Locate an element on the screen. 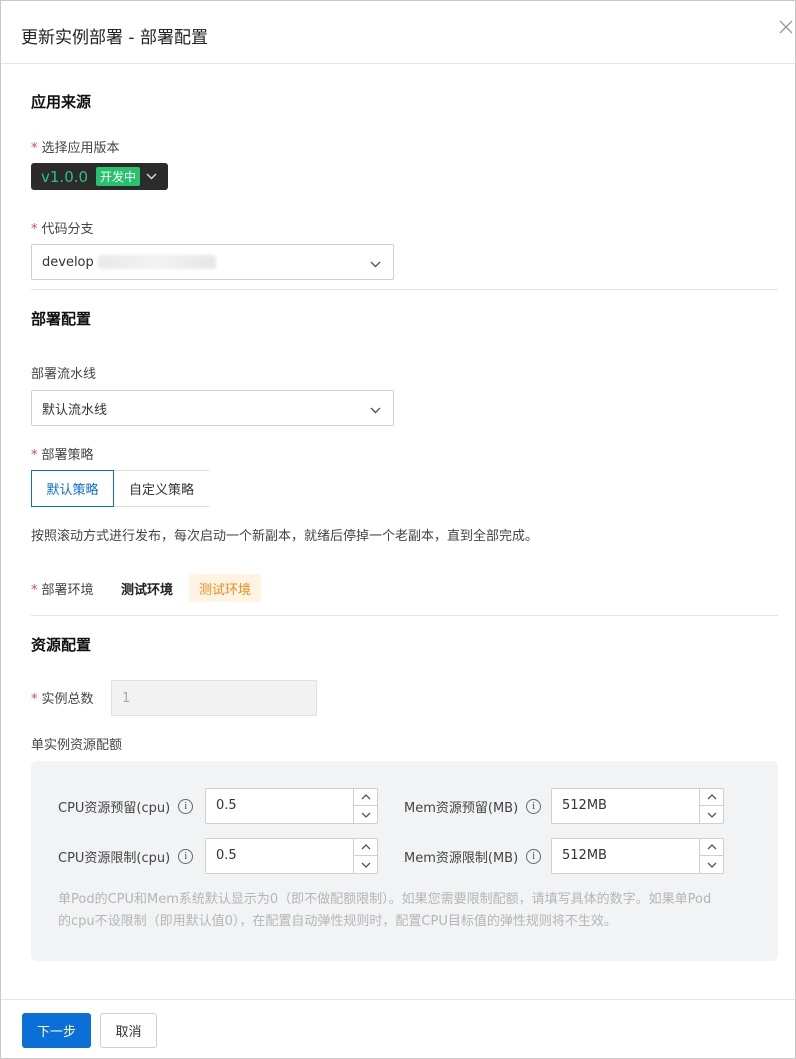 The width and height of the screenshot is (796, 1059). section-title-resources: 资源配置 is located at coordinates (61, 645).